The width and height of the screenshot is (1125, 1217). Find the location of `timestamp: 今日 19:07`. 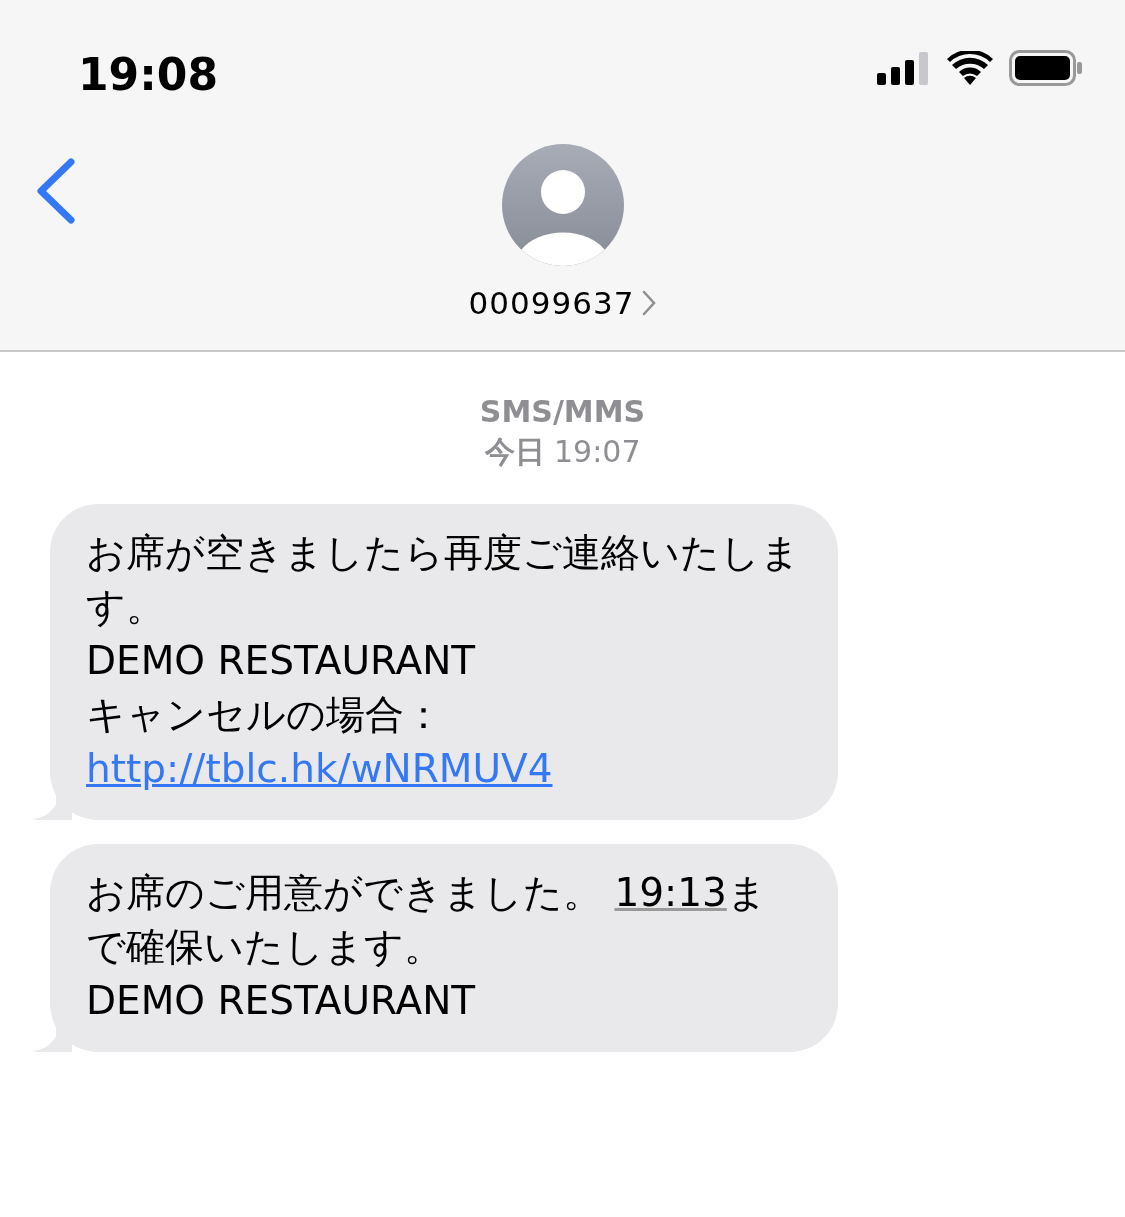

timestamp: 今日 19:07 is located at coordinates (562, 451).